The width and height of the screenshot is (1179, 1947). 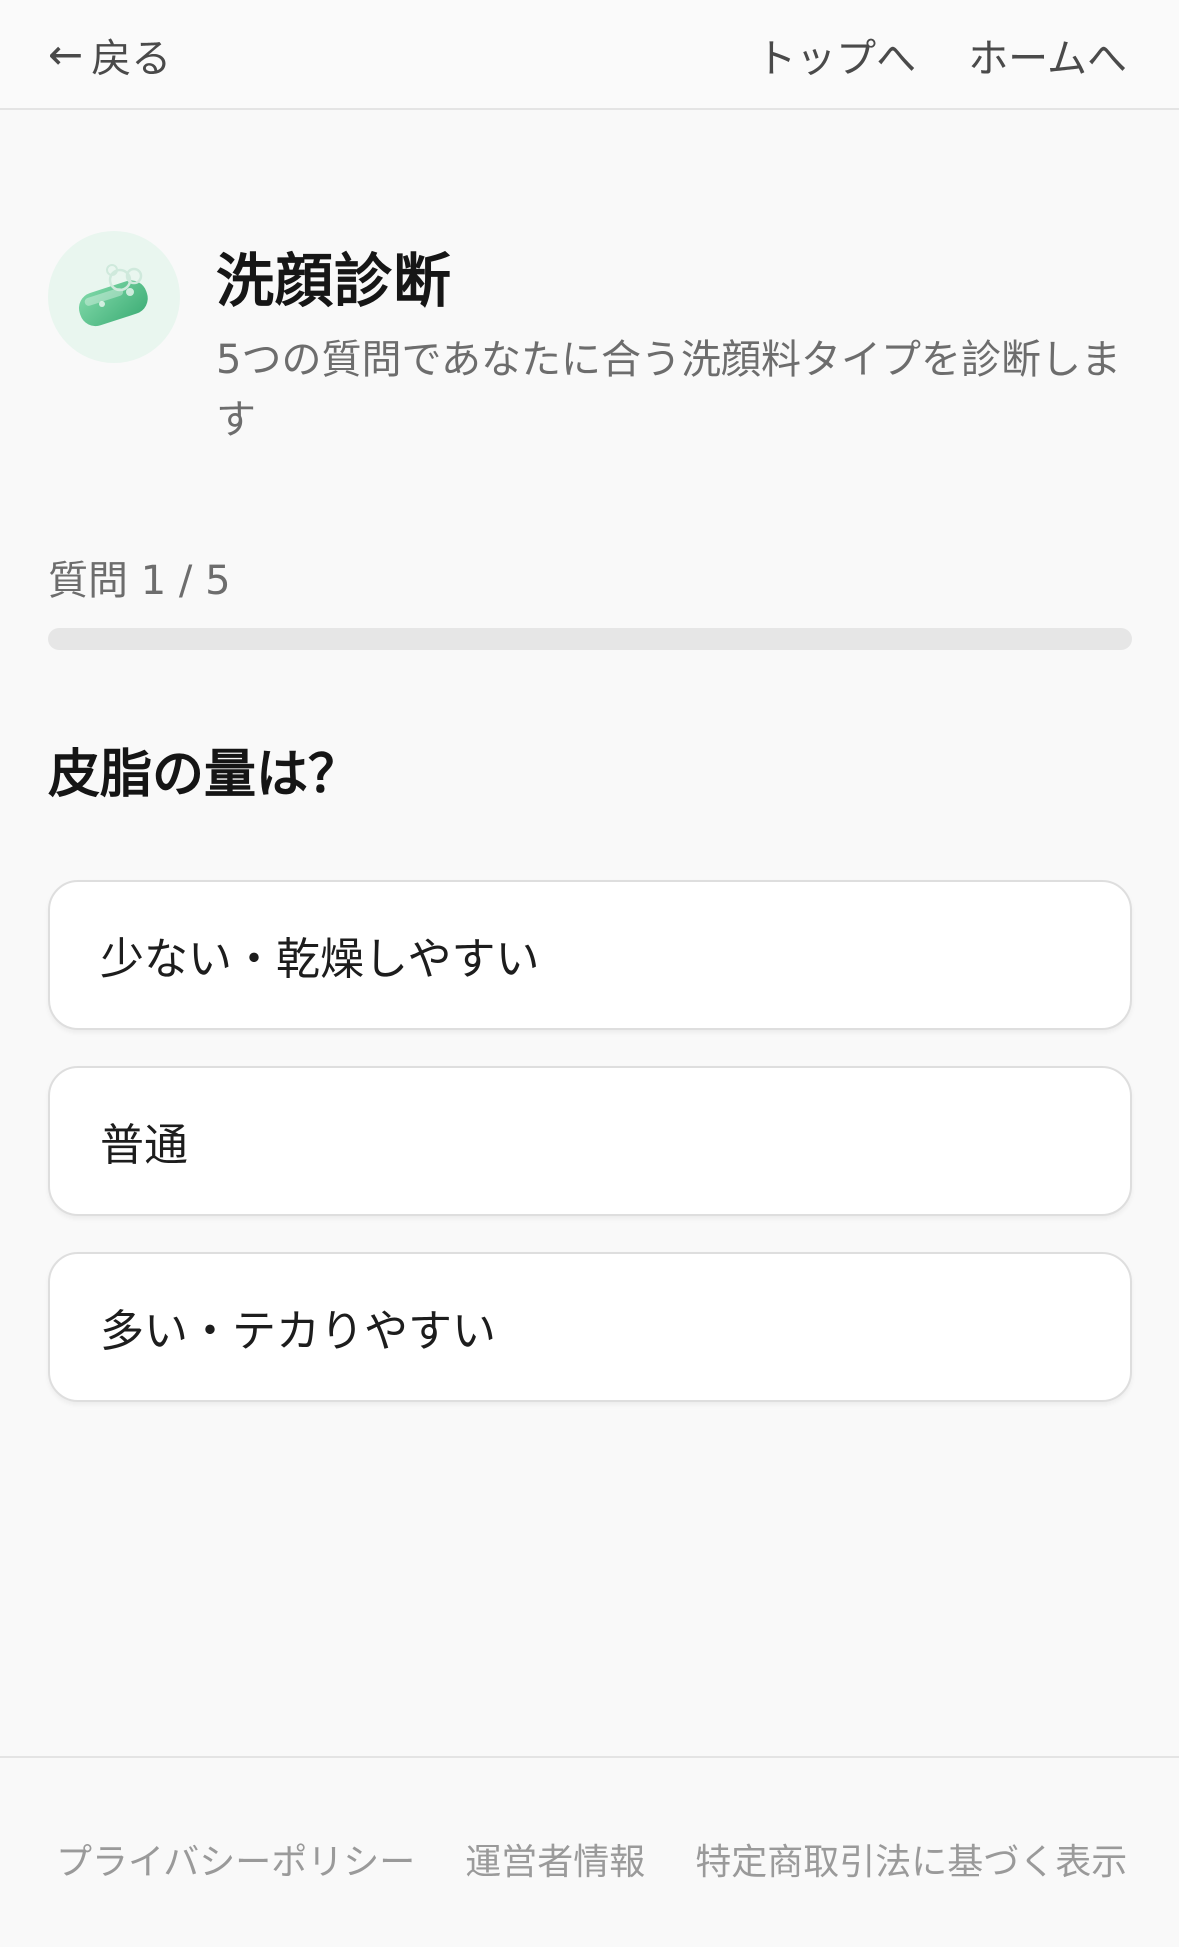 What do you see at coordinates (669, 390) in the screenshot?
I see `page-description: 5つの質問であなたに合う洗顔料タイプを診断します` at bounding box center [669, 390].